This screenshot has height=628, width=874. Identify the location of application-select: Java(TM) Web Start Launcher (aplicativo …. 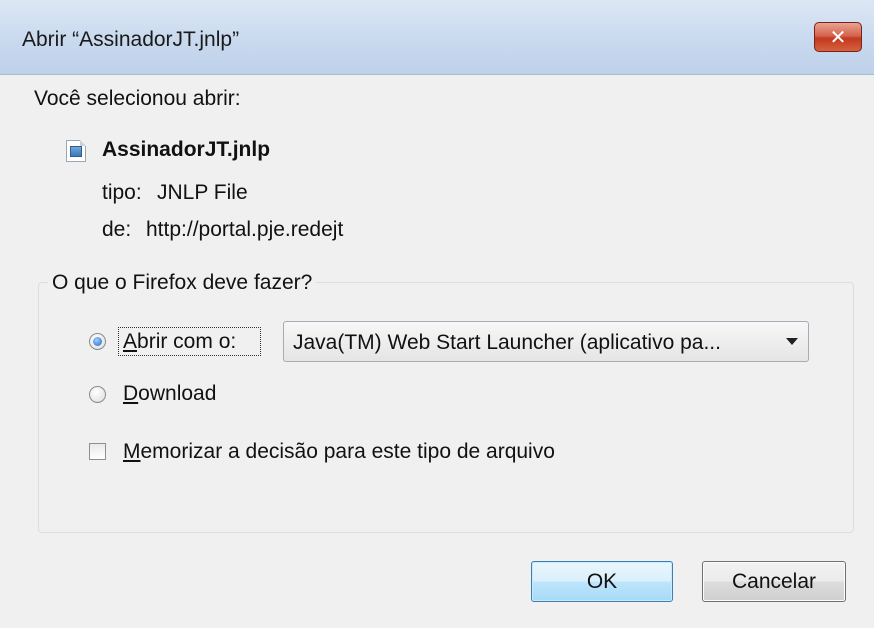
(546, 341).